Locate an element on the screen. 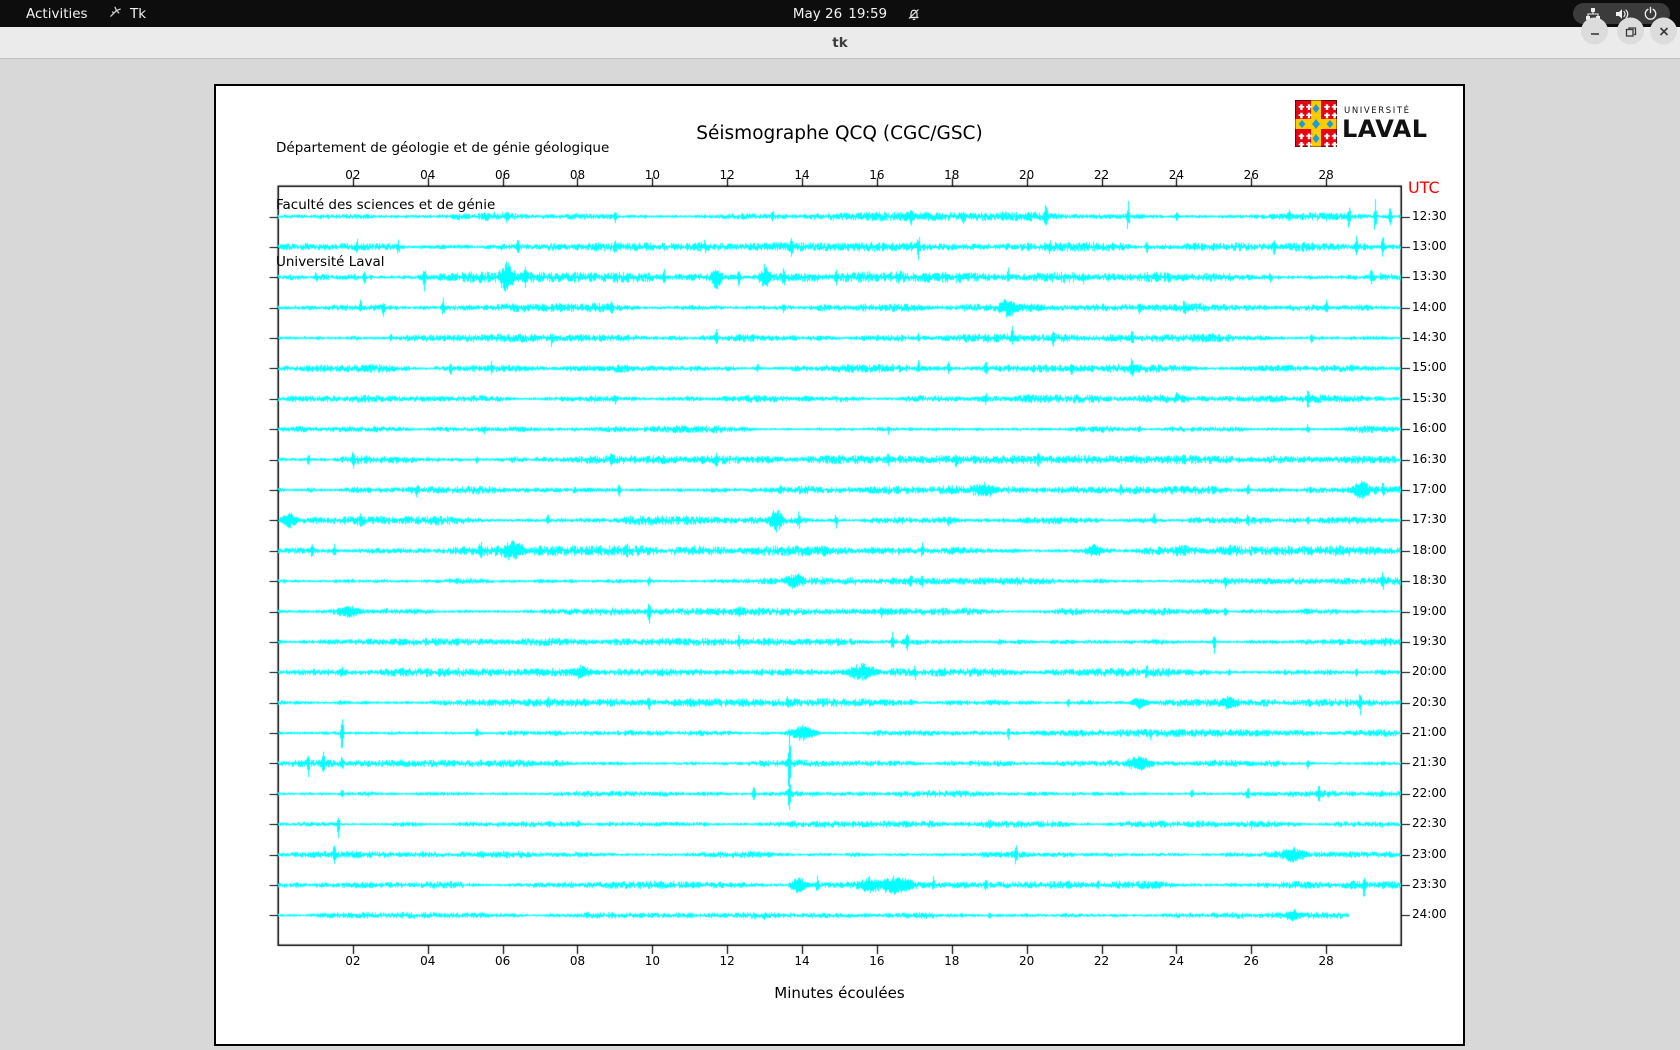 The height and width of the screenshot is (1050, 1680). window-title: tk is located at coordinates (840, 43).